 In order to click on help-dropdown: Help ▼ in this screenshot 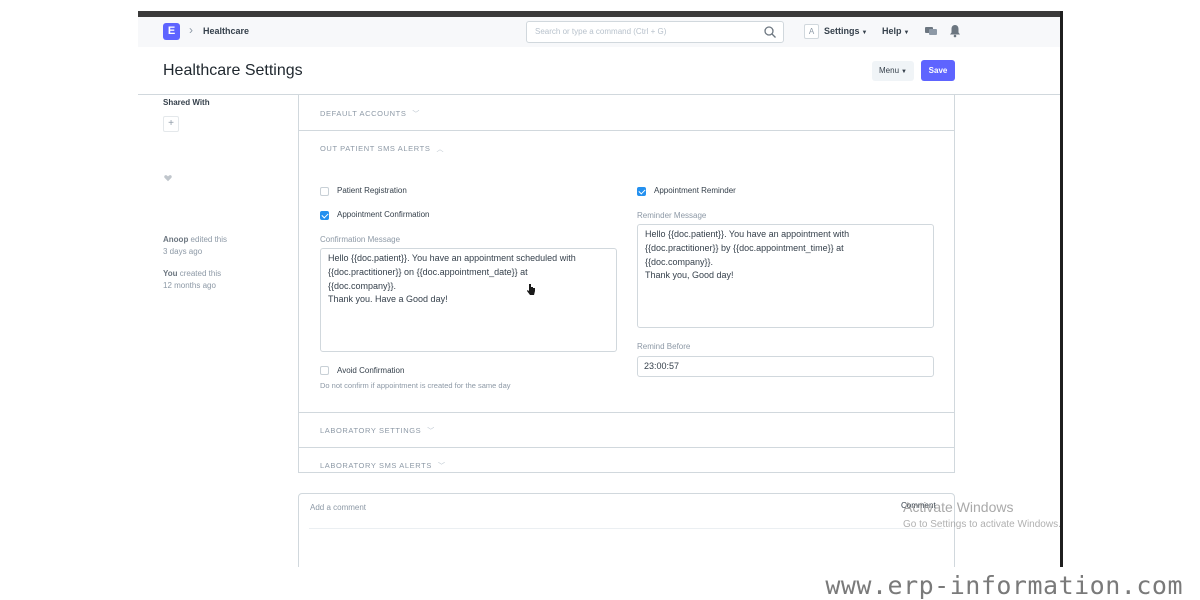, I will do `click(895, 31)`.